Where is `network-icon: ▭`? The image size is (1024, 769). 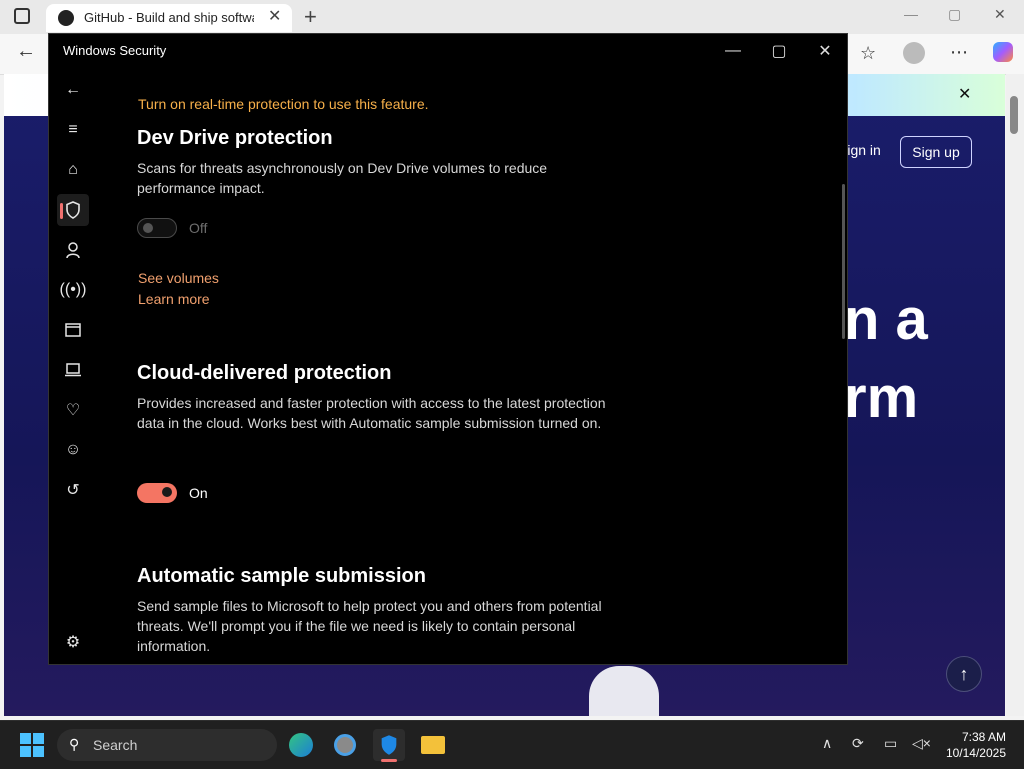
network-icon: ▭ is located at coordinates (890, 743).